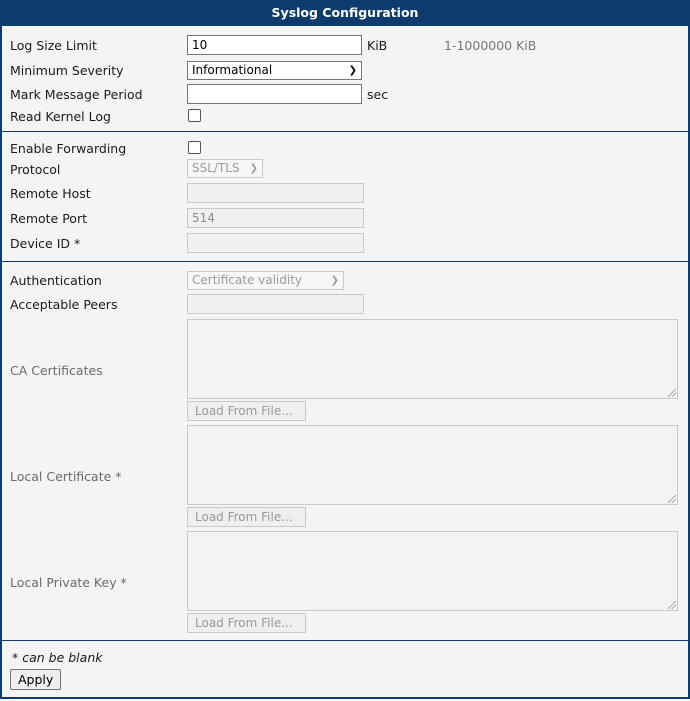  Describe the element at coordinates (64, 304) in the screenshot. I see `peers-label: Acceptable Peers` at that location.